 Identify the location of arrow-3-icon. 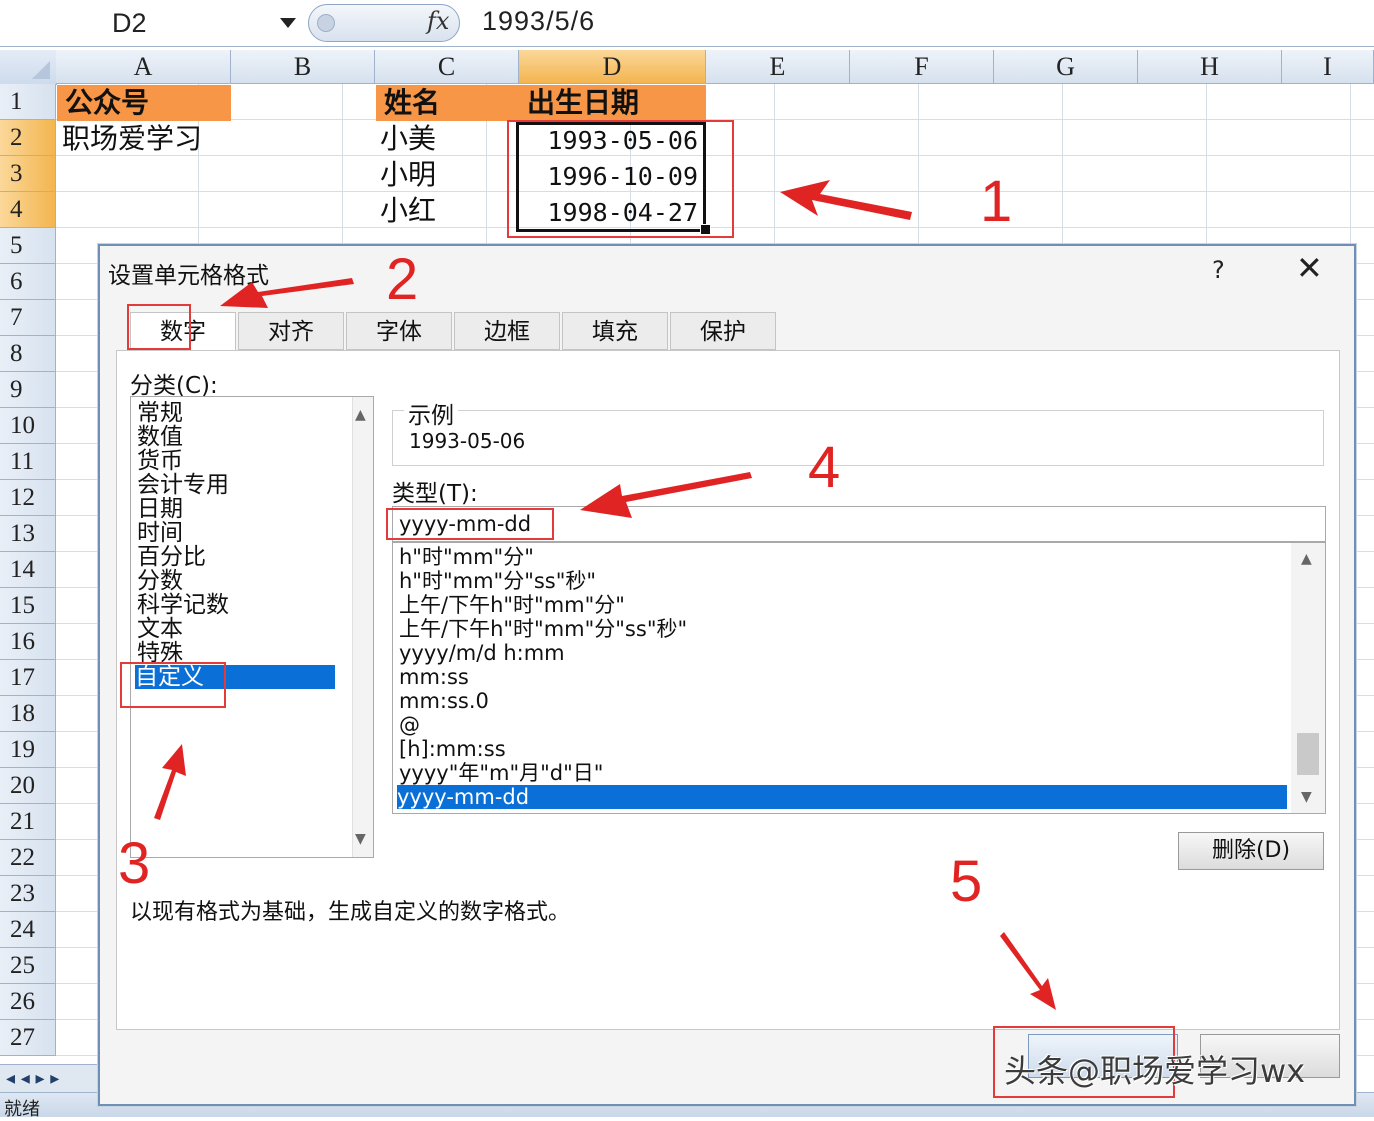
(170, 782).